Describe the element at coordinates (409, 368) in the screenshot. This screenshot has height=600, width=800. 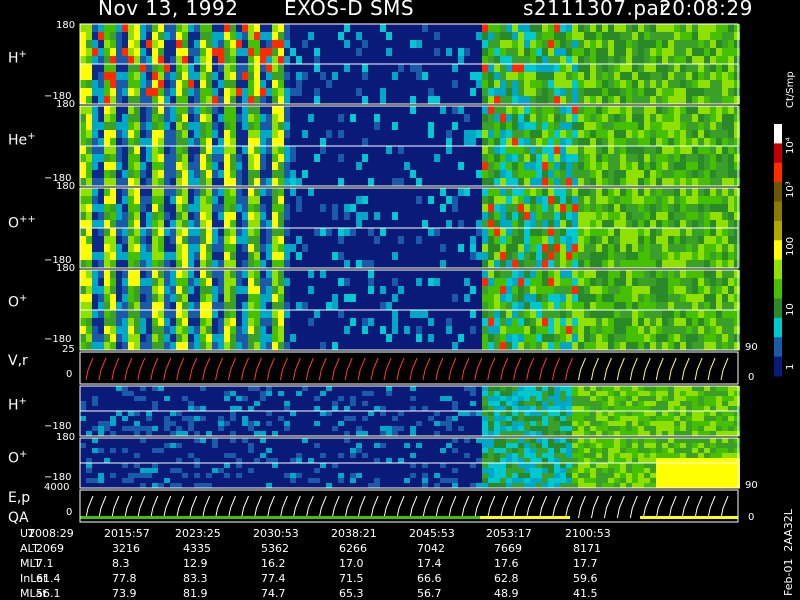
I see `panel-background` at that location.